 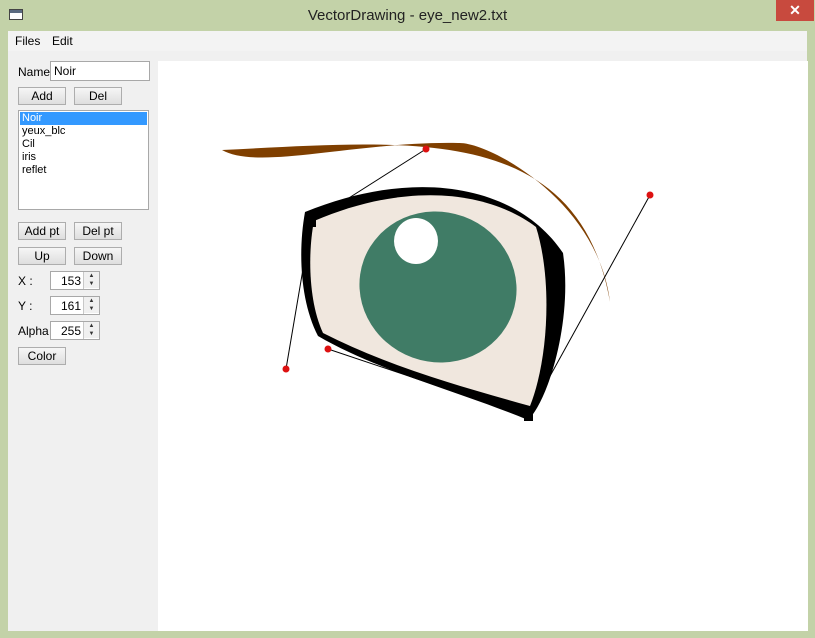 What do you see at coordinates (83, 131) in the screenshot?
I see `list-item: yeux_blc` at bounding box center [83, 131].